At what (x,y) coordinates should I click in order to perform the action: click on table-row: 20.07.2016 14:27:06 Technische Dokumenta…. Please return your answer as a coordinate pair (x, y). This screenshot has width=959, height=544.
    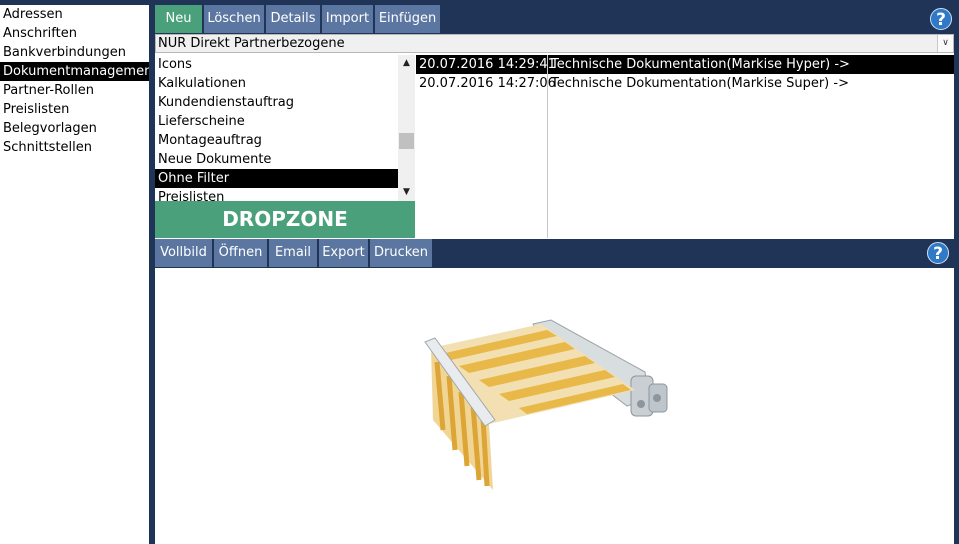
    Looking at the image, I should click on (685, 83).